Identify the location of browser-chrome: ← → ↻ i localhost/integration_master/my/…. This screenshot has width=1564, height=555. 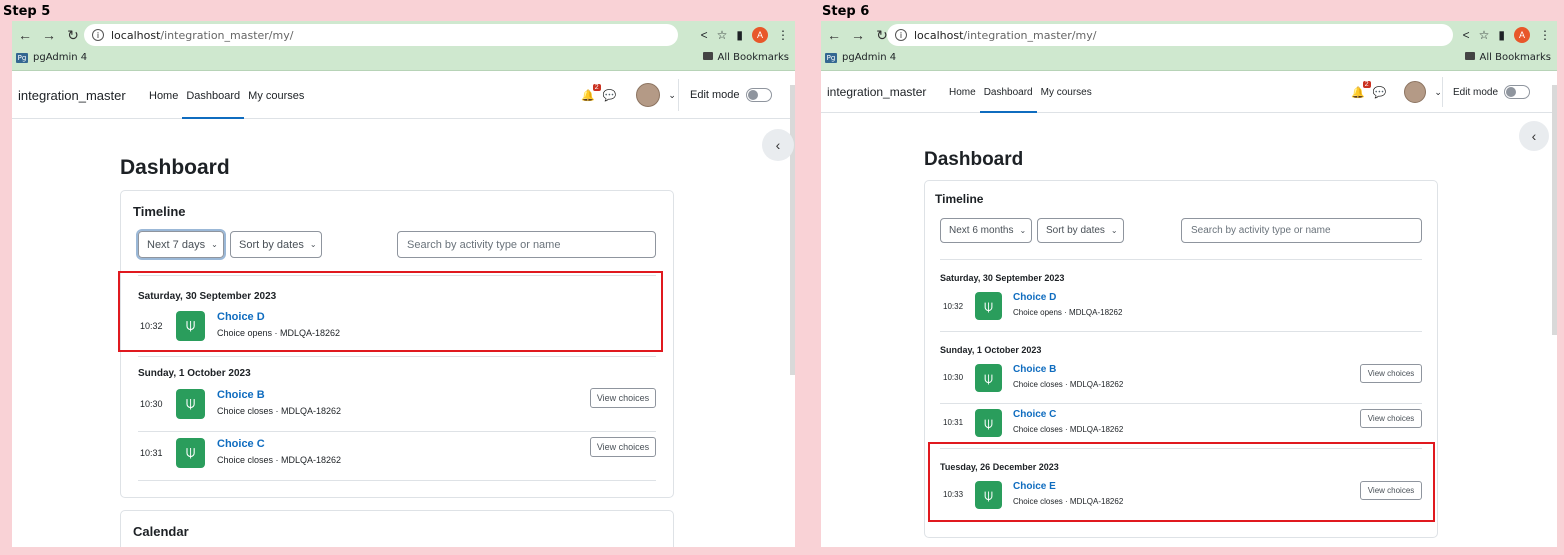
(403, 46).